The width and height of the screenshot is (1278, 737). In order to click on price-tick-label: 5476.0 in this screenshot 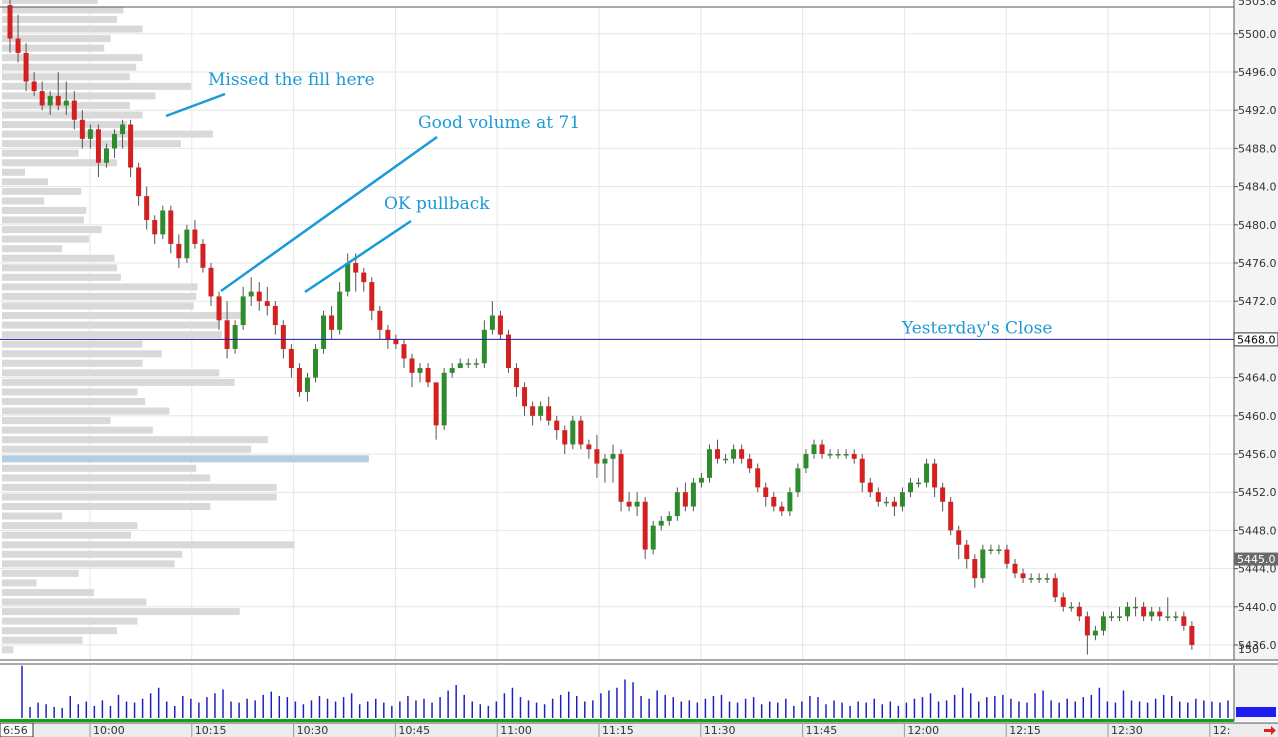, I will do `click(1257, 263)`.